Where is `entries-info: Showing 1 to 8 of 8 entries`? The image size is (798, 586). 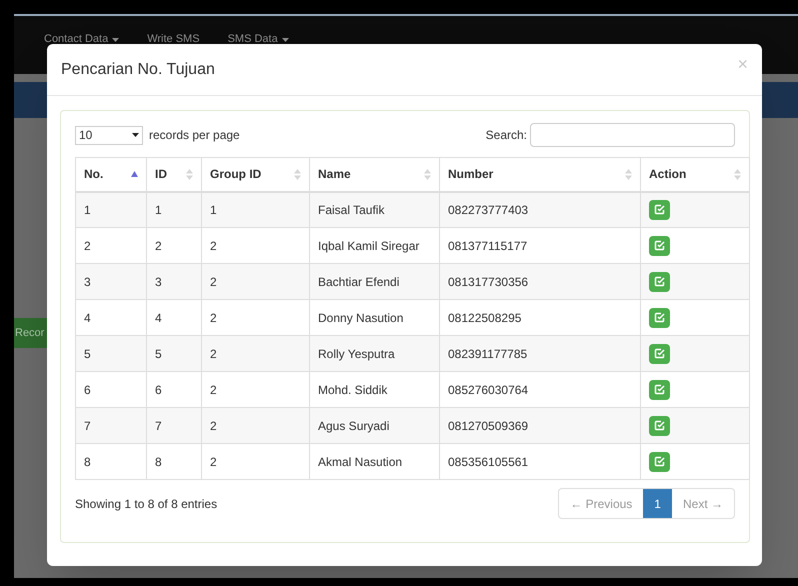 entries-info: Showing 1 to 8 of 8 entries is located at coordinates (146, 504).